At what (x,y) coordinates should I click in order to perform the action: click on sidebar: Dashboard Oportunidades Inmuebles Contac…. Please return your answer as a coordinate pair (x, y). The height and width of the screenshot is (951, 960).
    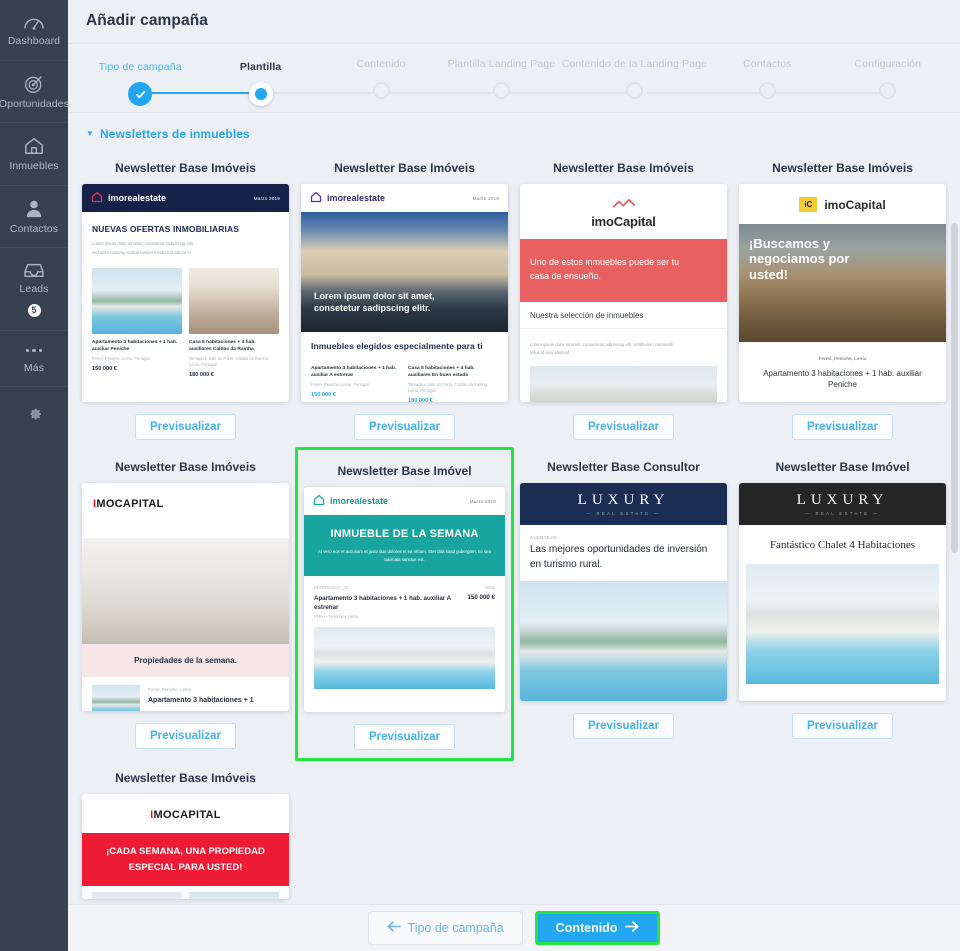
    Looking at the image, I should click on (35, 475).